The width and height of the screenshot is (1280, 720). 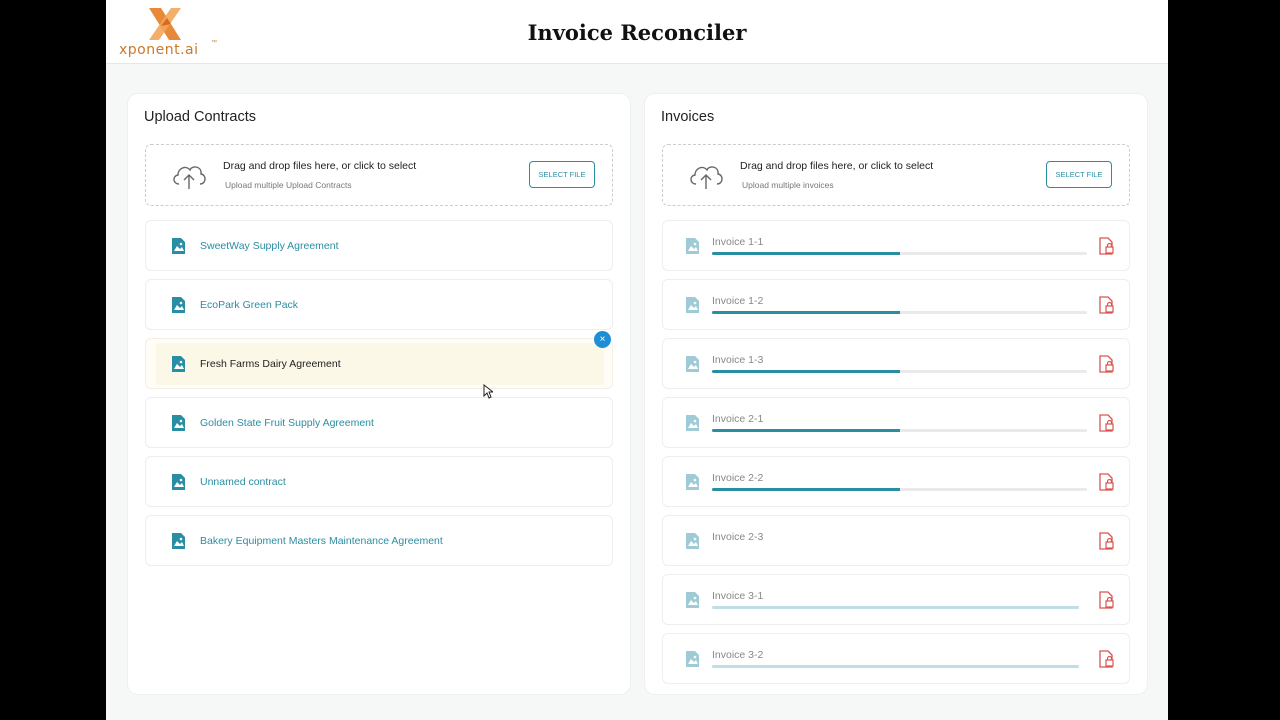 I want to click on contract-item-active: Fresh Farms Dairy Agreement ×, so click(x=379, y=360).